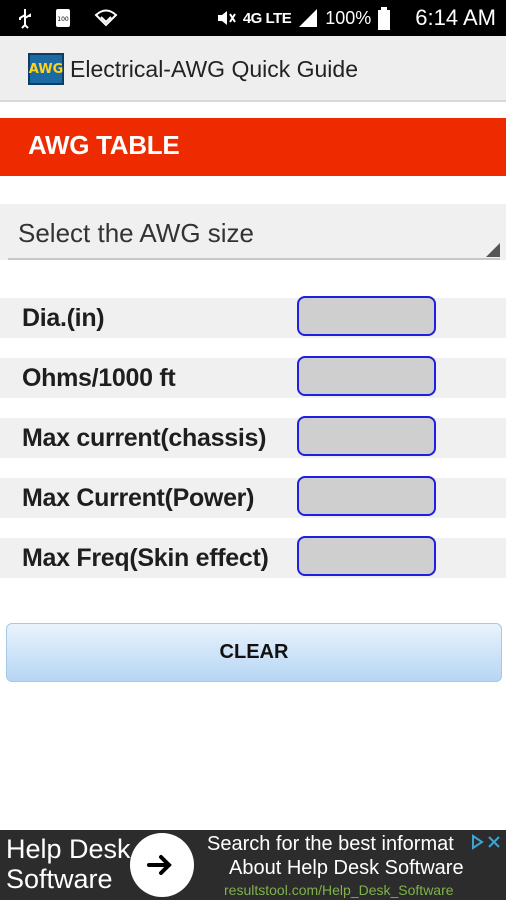  I want to click on dropdown-arrow-icon, so click(493, 250).